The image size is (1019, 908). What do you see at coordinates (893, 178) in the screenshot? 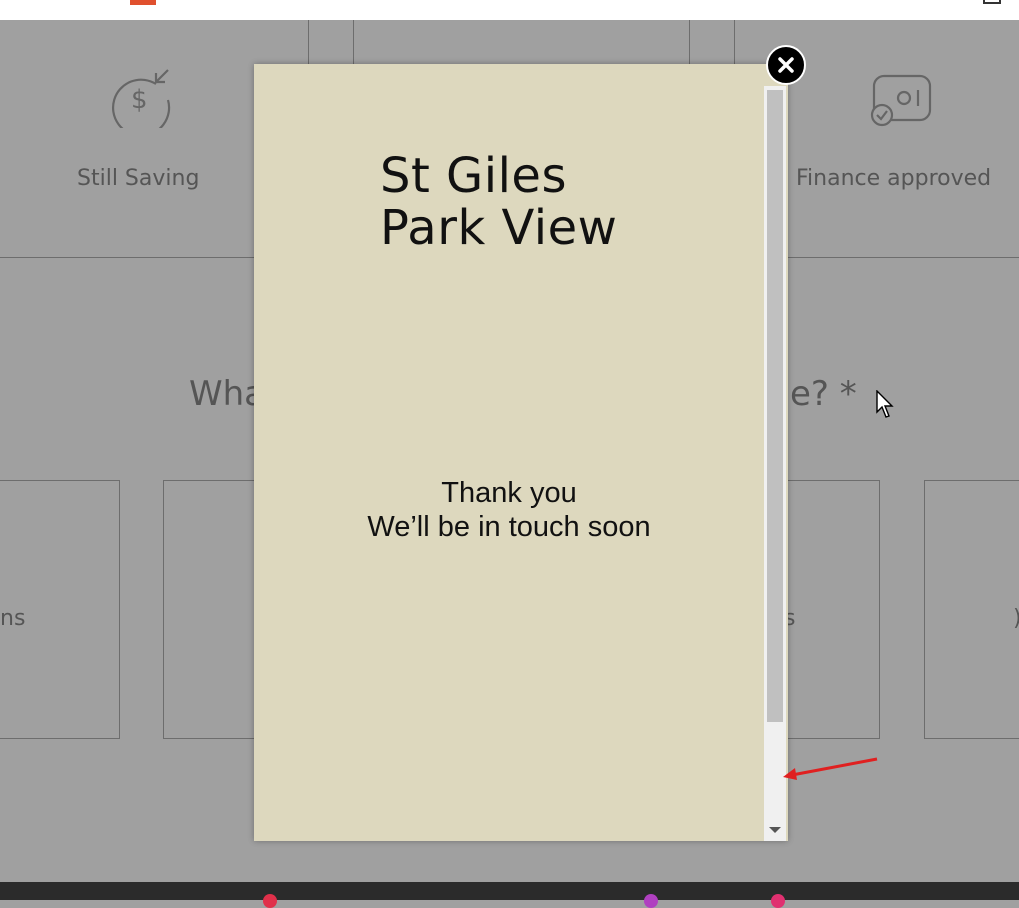
I see `option-finance-approved: Finance approved` at bounding box center [893, 178].